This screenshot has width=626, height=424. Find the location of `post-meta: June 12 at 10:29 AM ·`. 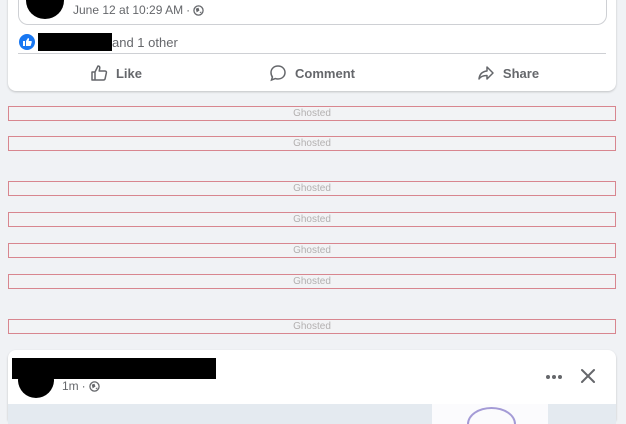

post-meta: June 12 at 10:29 AM · is located at coordinates (138, 10).